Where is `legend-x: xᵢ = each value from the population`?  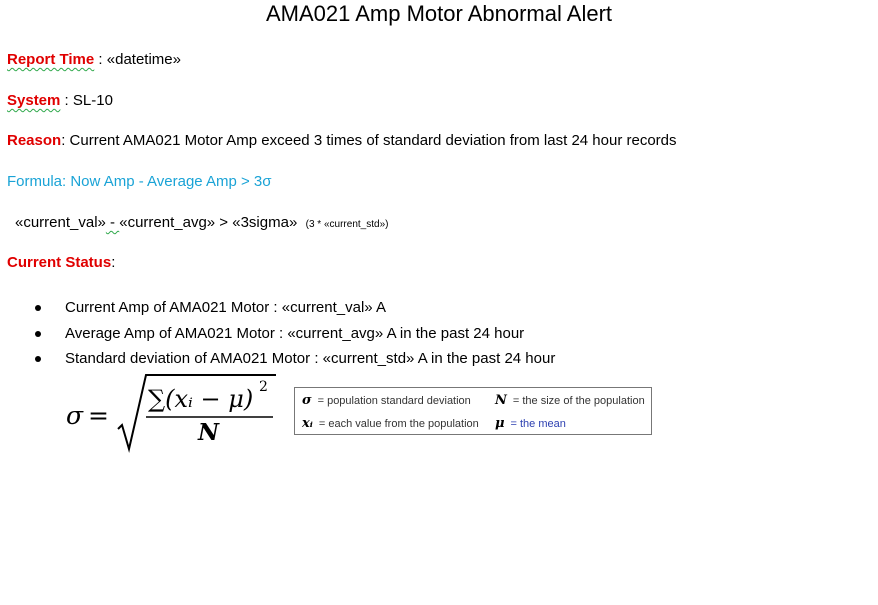
legend-x: xᵢ = each value from the population is located at coordinates (390, 423).